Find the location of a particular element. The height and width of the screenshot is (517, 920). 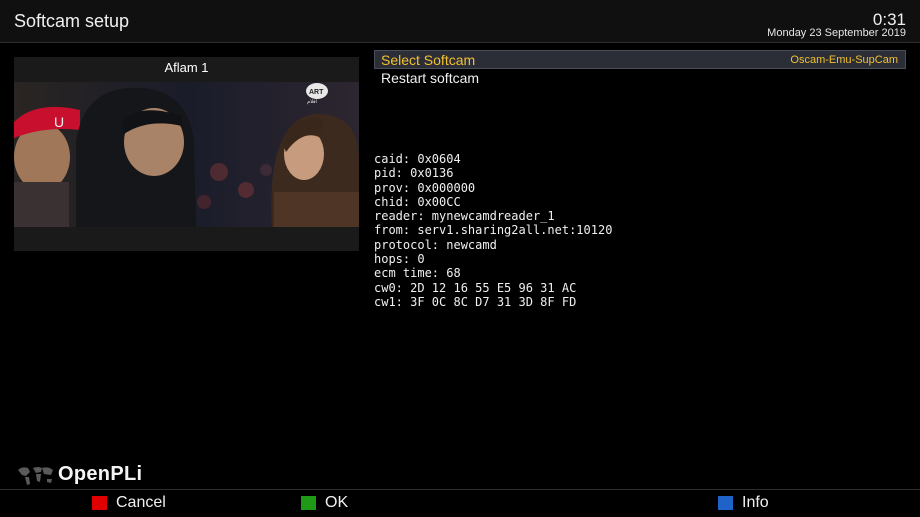

info-line-hops: hops: 0 is located at coordinates (399, 259).